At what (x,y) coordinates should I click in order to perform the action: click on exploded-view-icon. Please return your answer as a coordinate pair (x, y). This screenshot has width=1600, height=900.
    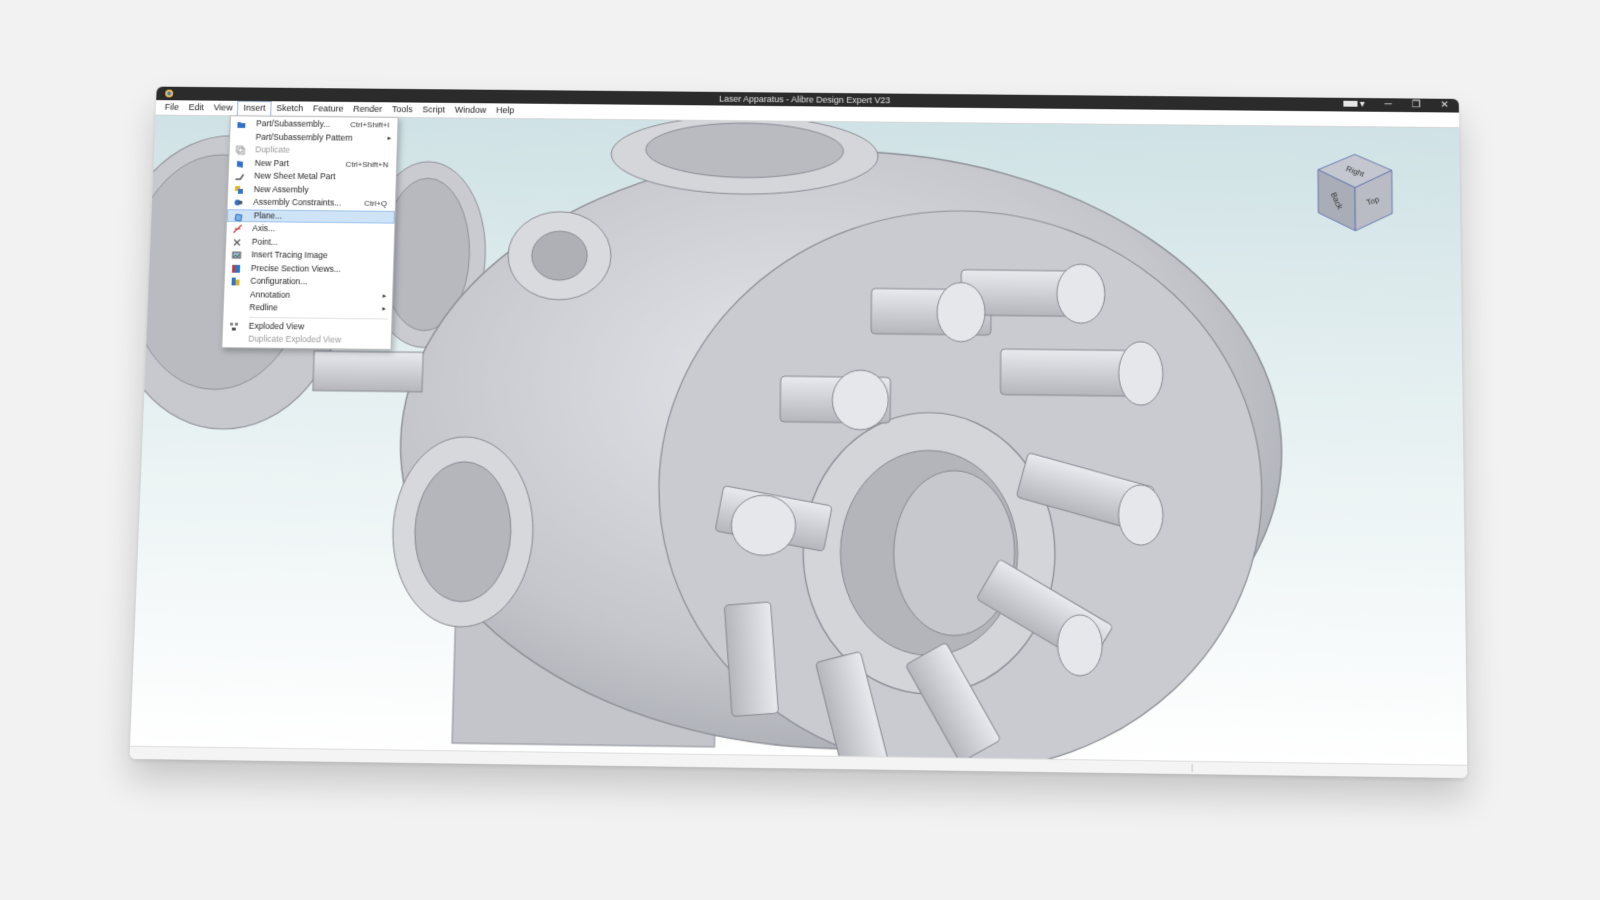
    Looking at the image, I should click on (234, 326).